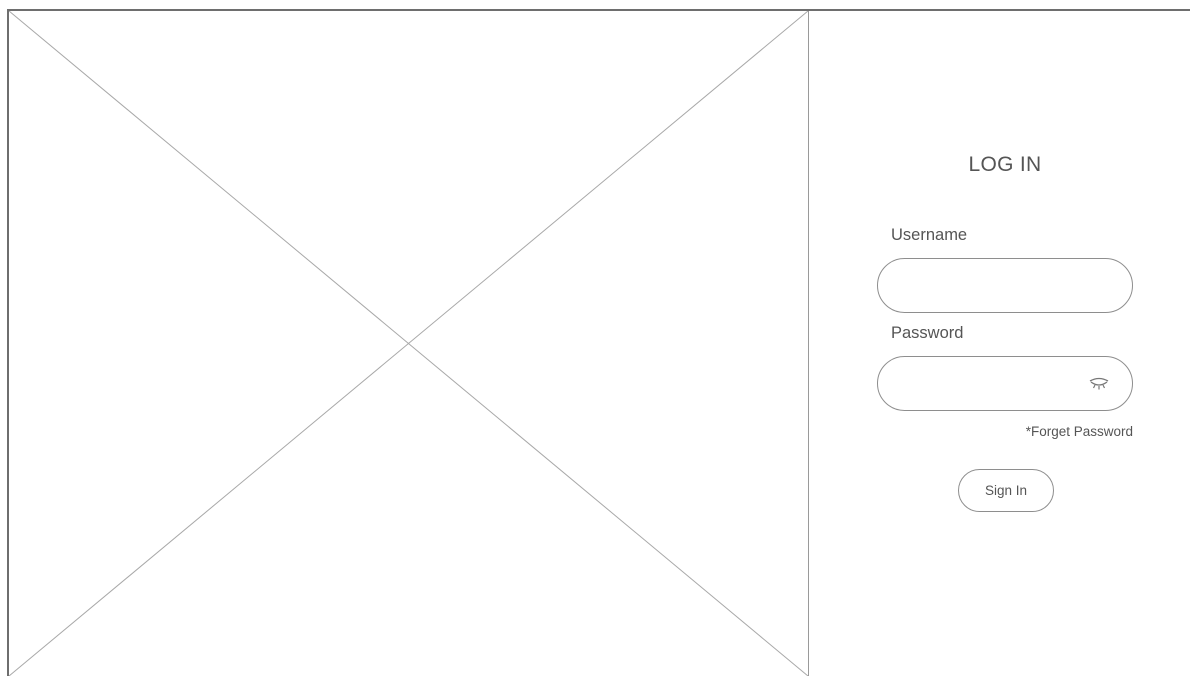  What do you see at coordinates (1005, 285) in the screenshot?
I see `username-field` at bounding box center [1005, 285].